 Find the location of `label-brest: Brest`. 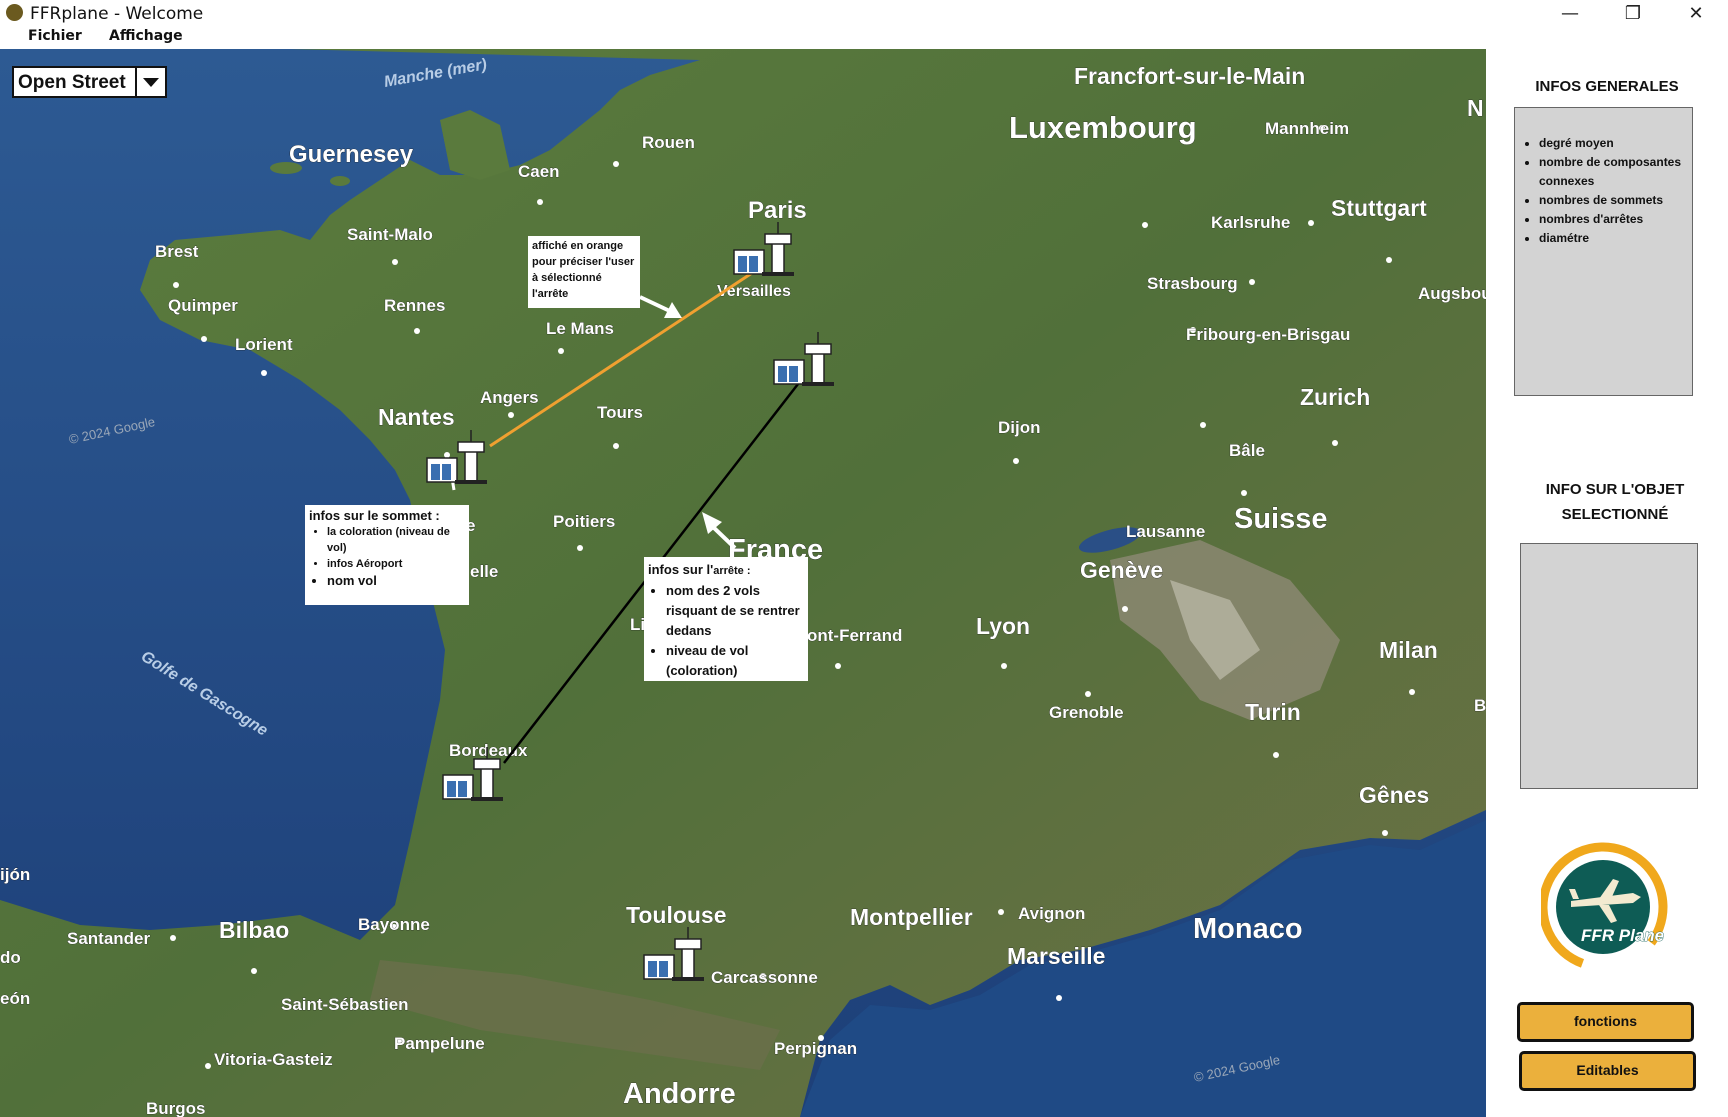

label-brest: Brest is located at coordinates (177, 251).